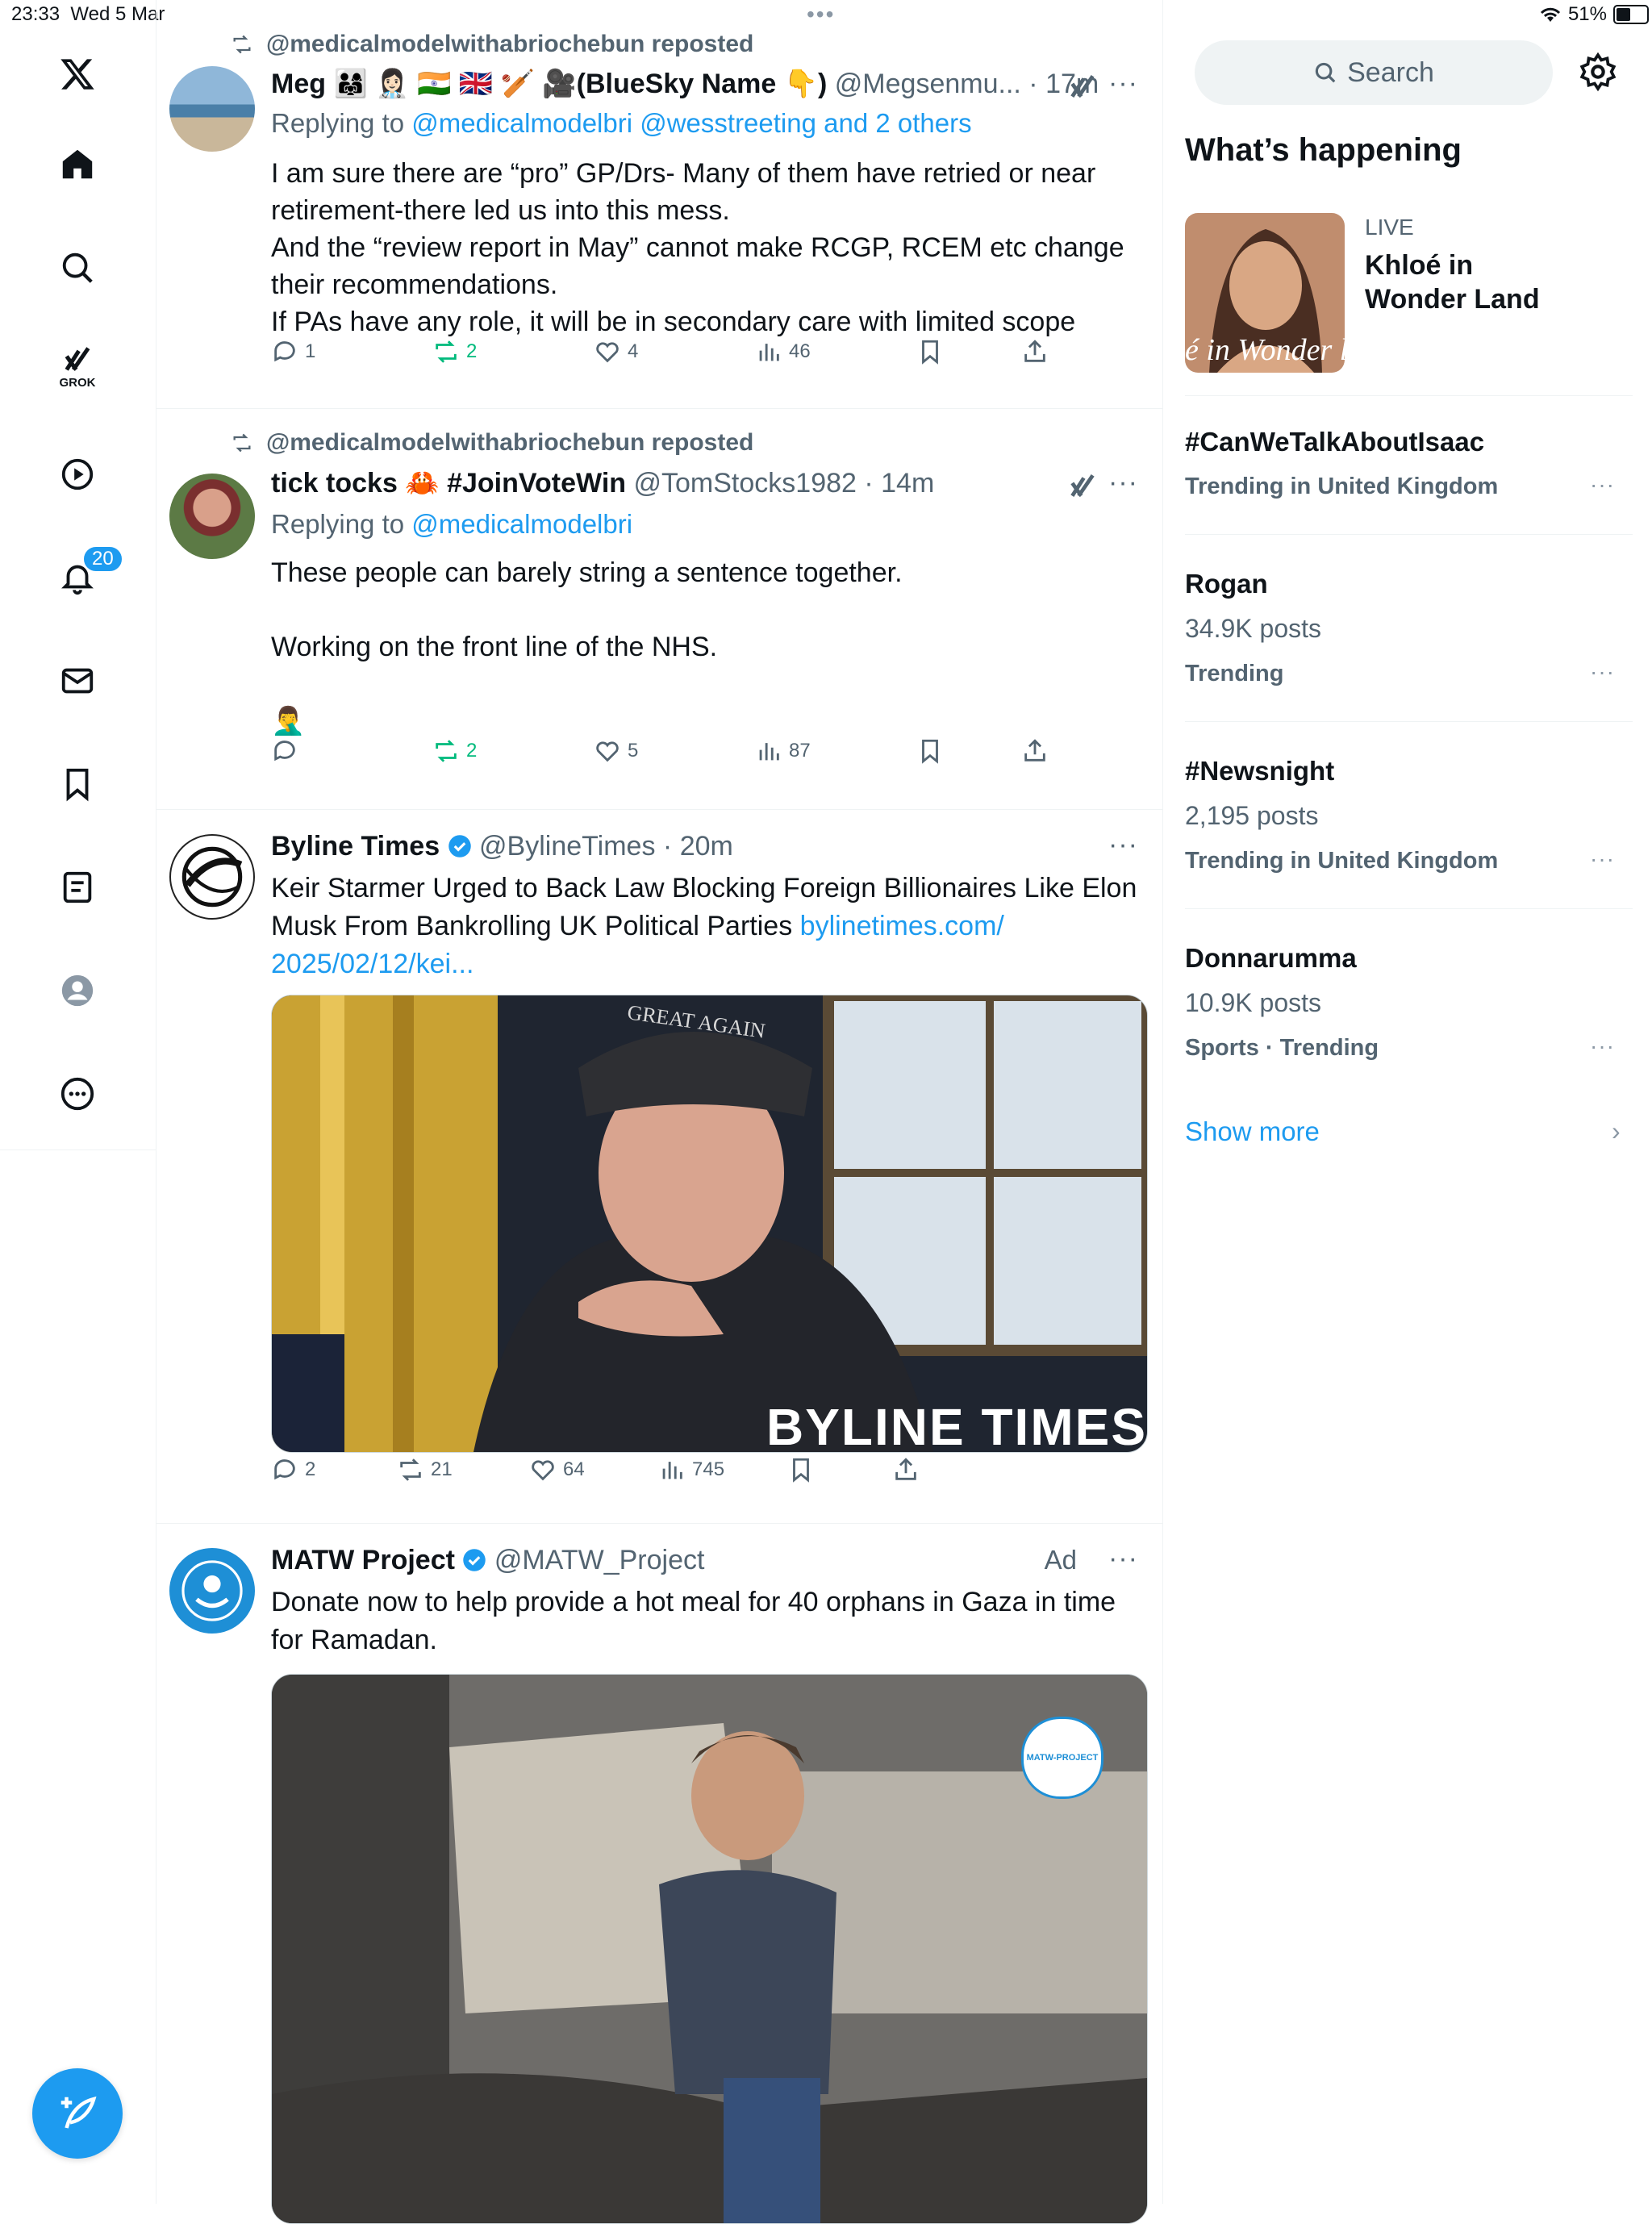 This screenshot has height=2224, width=1652. What do you see at coordinates (1271, 958) in the screenshot?
I see `trend-title: Donnarumma` at bounding box center [1271, 958].